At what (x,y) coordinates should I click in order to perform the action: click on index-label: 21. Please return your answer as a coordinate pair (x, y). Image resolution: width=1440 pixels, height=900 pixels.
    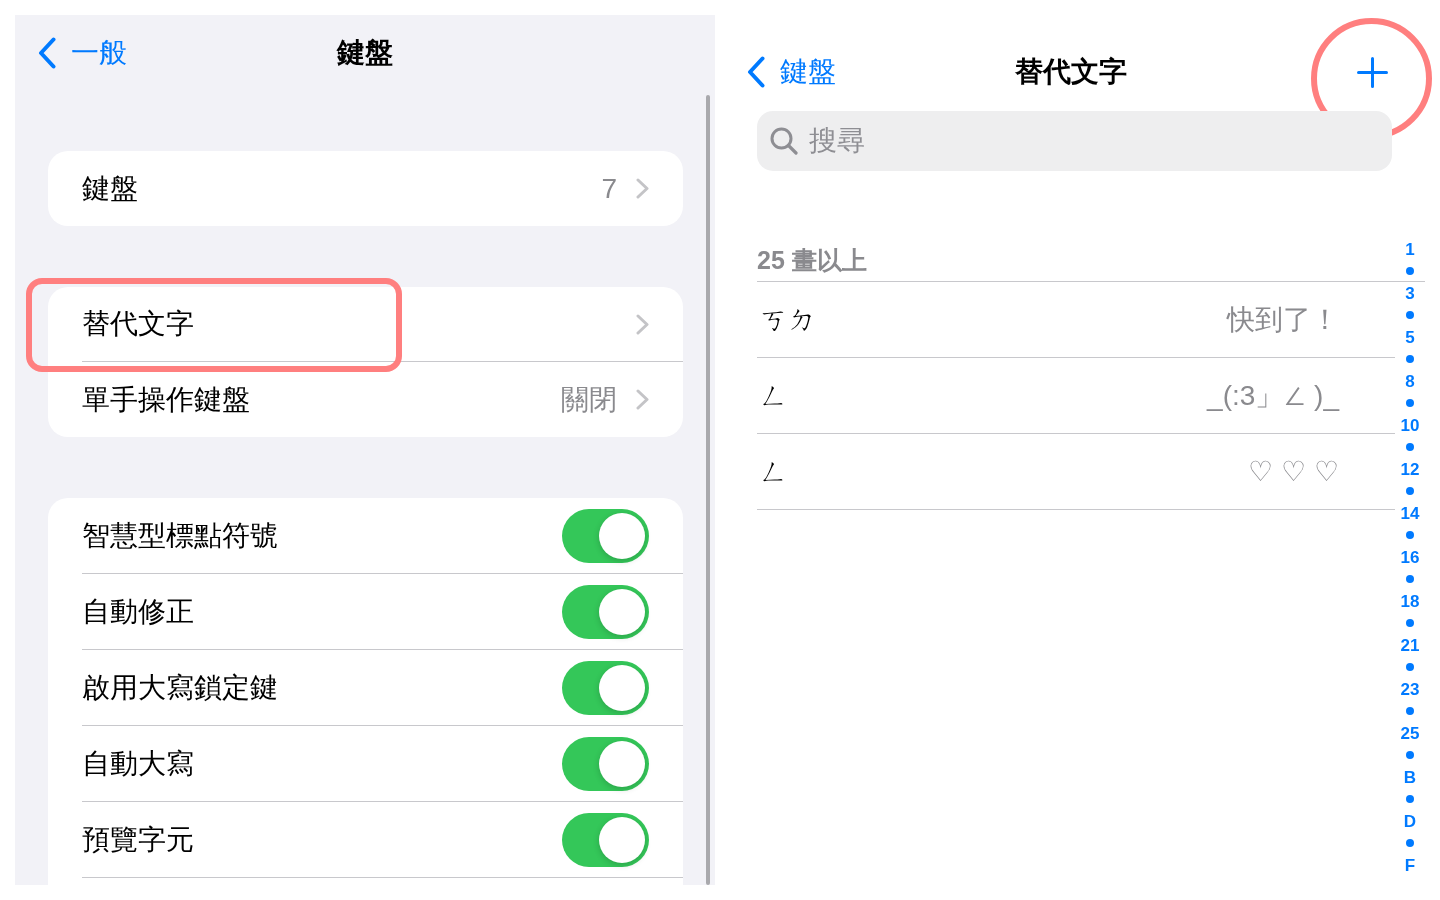
    Looking at the image, I should click on (1410, 645).